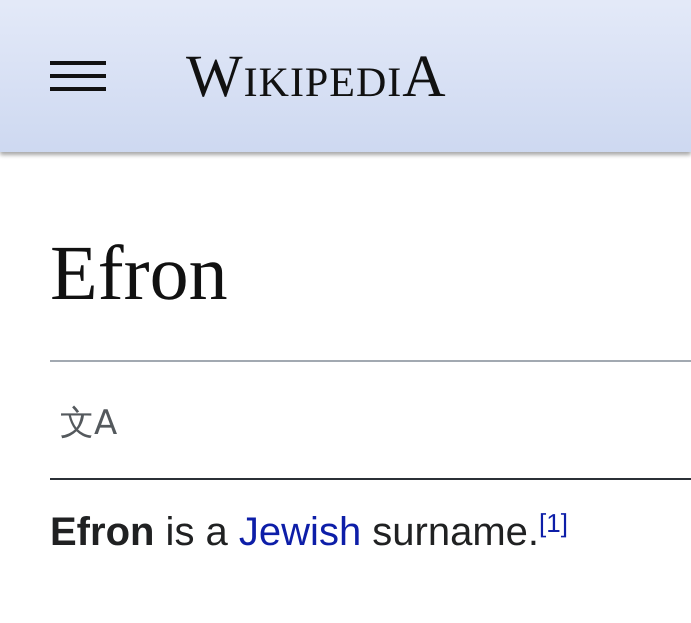 This screenshot has height=623, width=691. Describe the element at coordinates (139, 273) in the screenshot. I see `page-title: Efron` at that location.